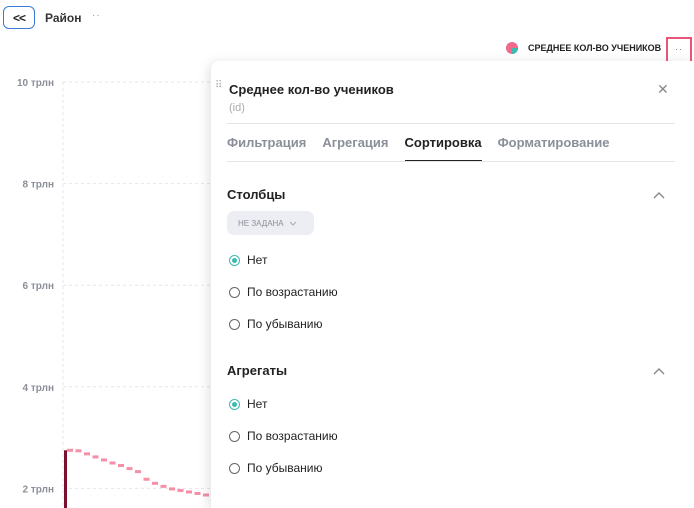  Describe the element at coordinates (554, 148) in the screenshot. I see `tab-formatting: Форматирование` at that location.